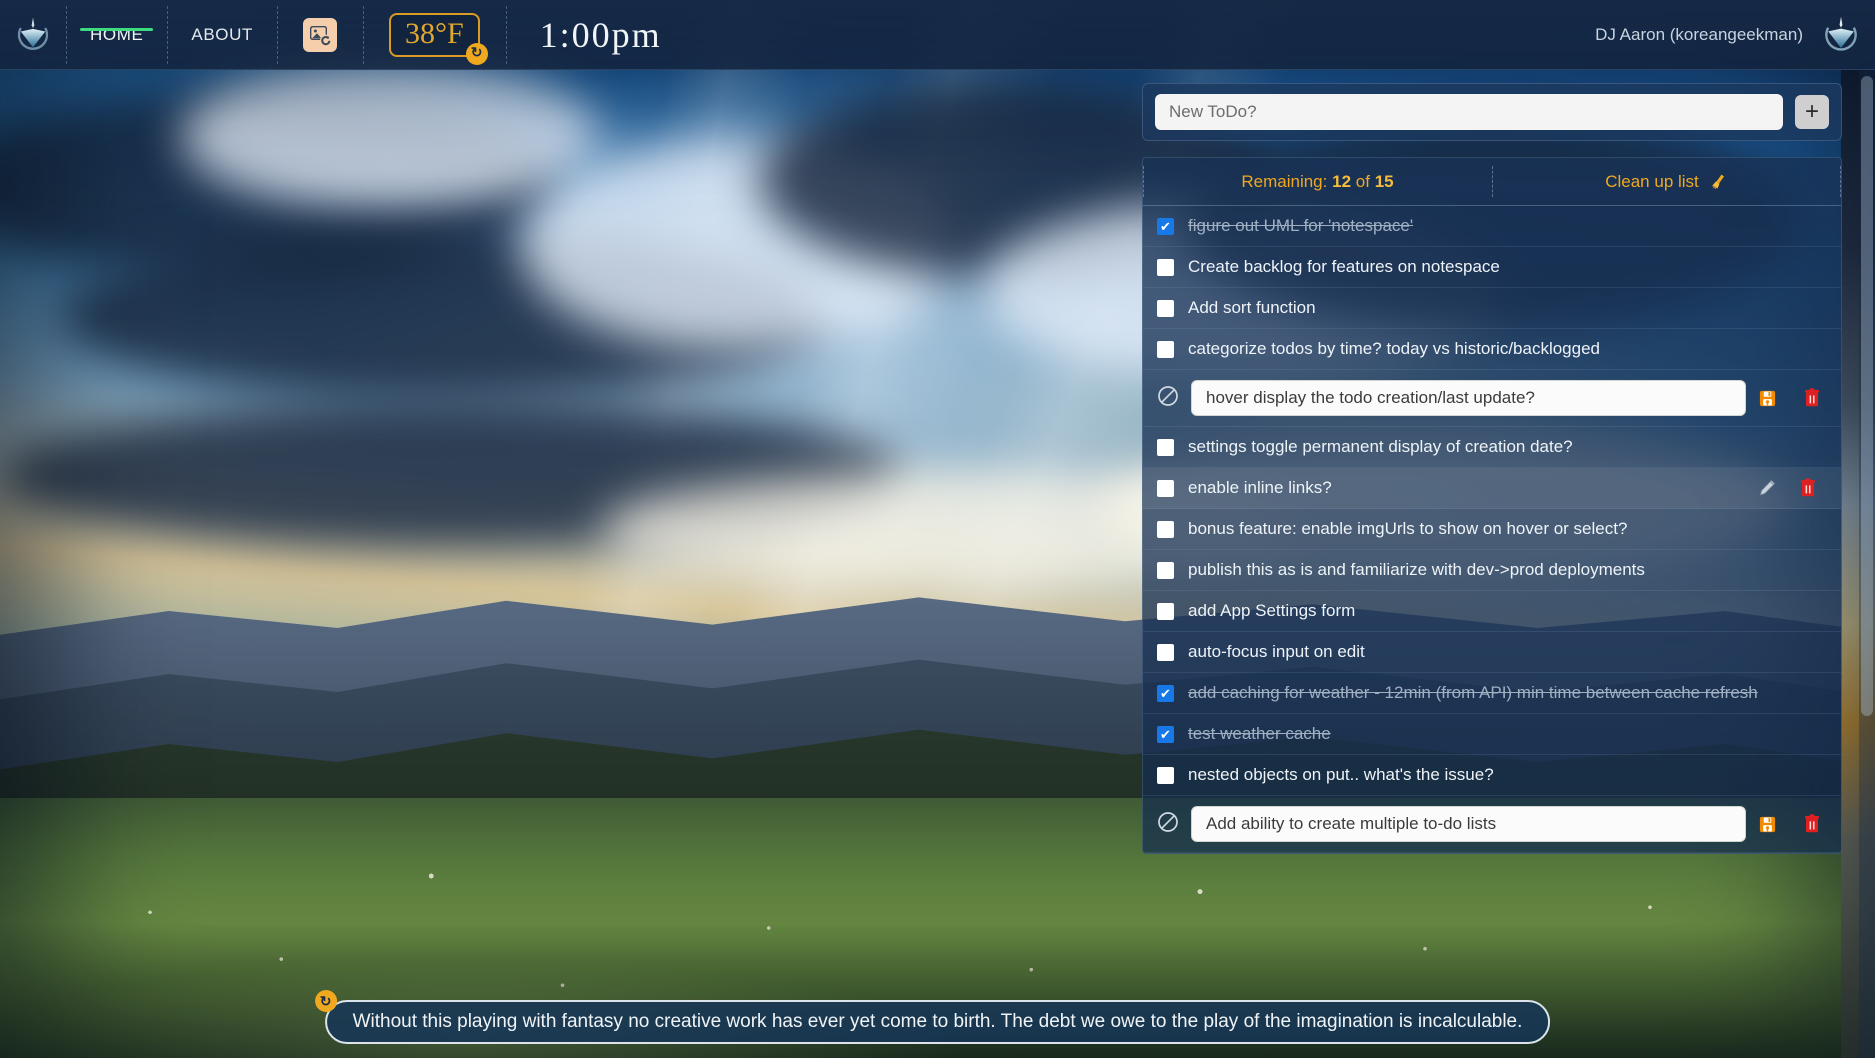  What do you see at coordinates (1492, 308) in the screenshot?
I see `todo-row: Add sort function` at bounding box center [1492, 308].